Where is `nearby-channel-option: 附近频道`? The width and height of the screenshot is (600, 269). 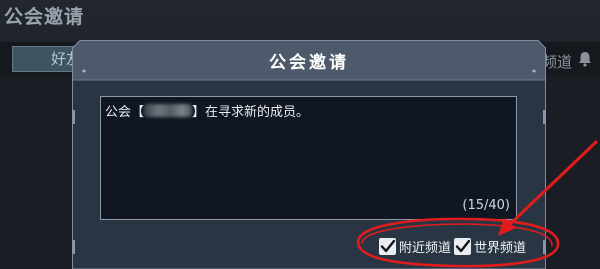 nearby-channel-option: 附近频道 is located at coordinates (415, 246).